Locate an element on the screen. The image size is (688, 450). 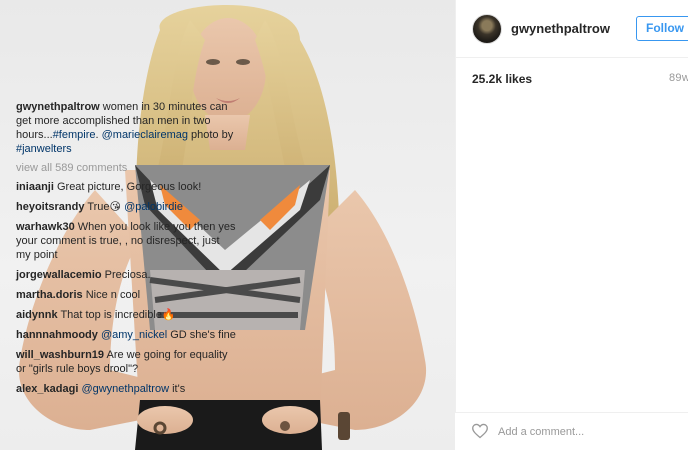
comment-text: True😘 is located at coordinates (104, 207).